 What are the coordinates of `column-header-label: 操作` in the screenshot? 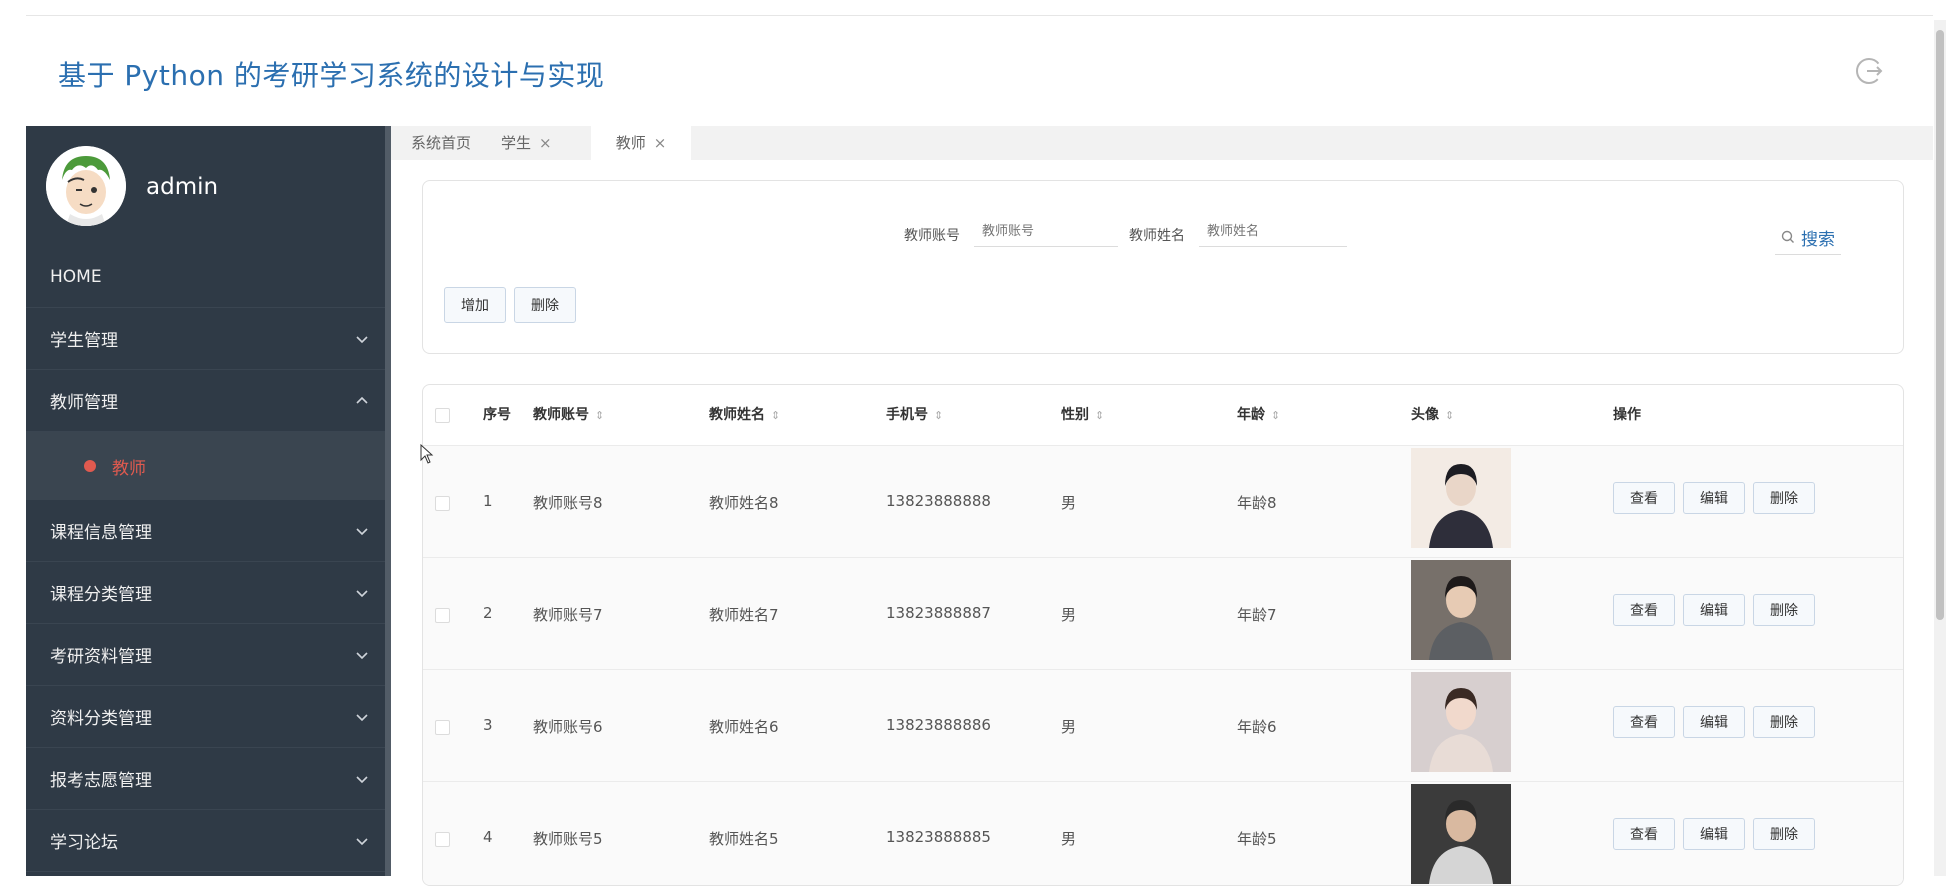 It's located at (1627, 415).